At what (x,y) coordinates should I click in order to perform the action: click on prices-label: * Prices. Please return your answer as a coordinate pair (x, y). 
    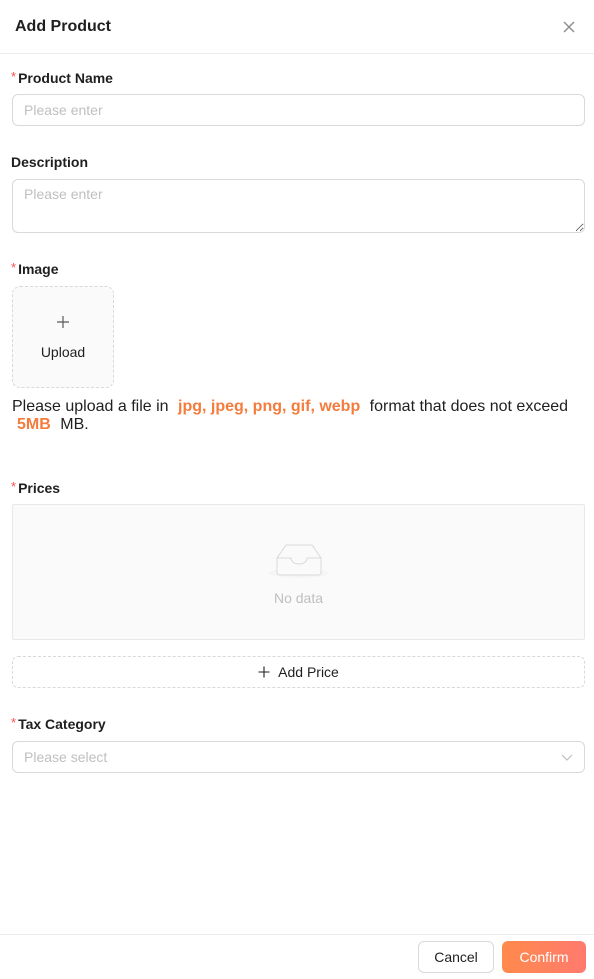
    Looking at the image, I should click on (298, 487).